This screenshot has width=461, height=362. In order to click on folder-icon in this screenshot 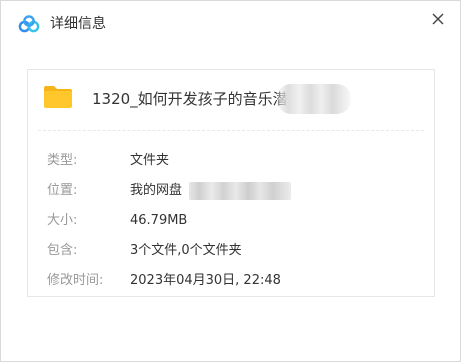, I will do `click(58, 97)`.